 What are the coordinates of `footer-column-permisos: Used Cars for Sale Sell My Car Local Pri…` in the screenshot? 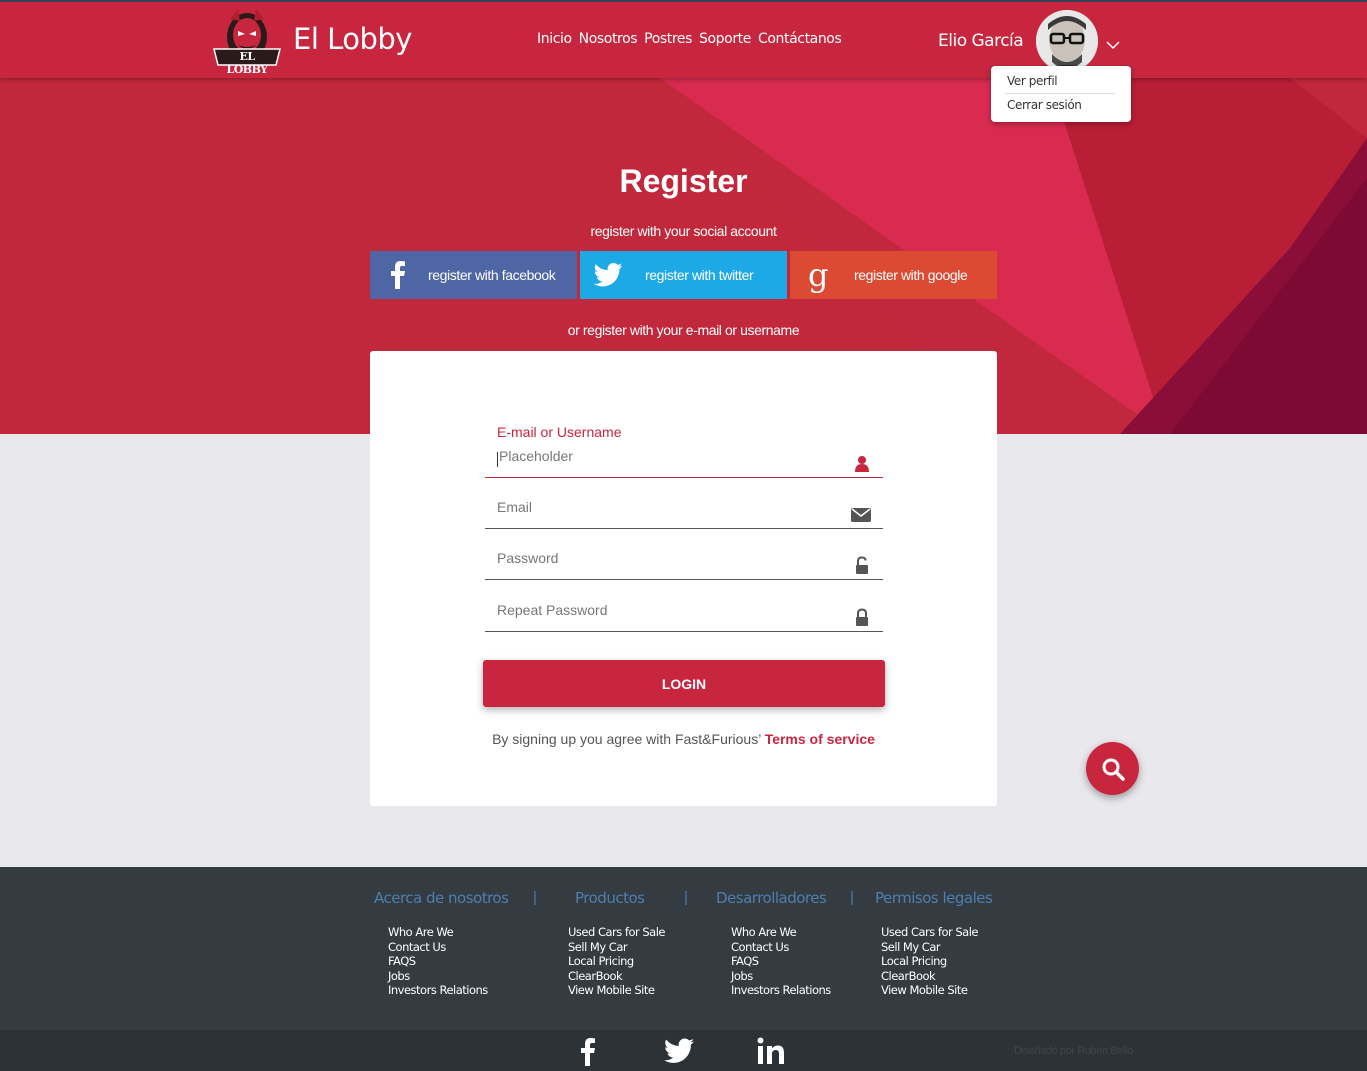 It's located at (929, 961).